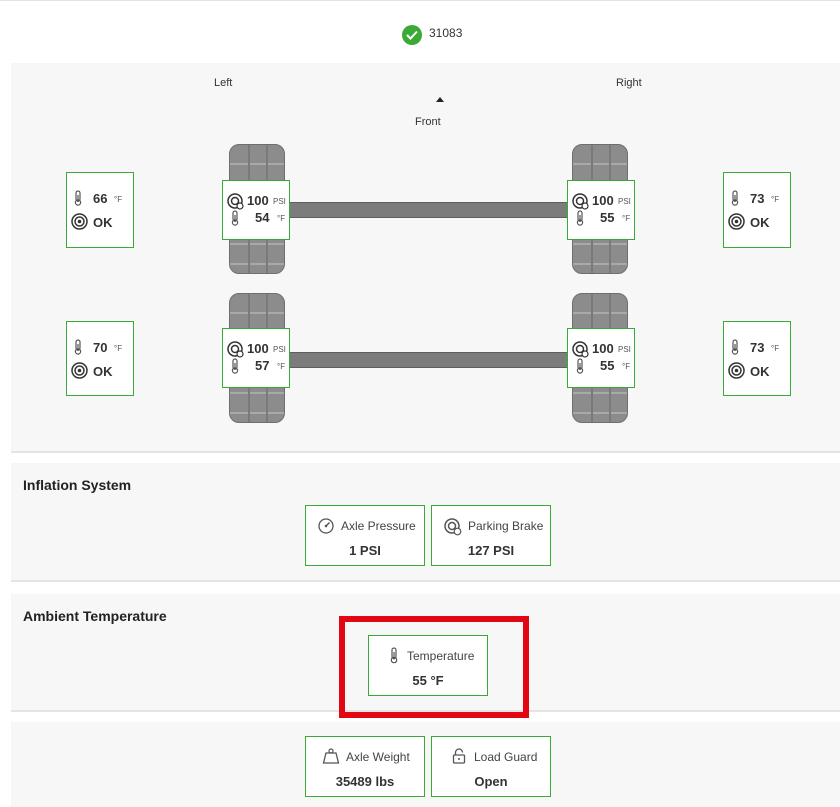 The width and height of the screenshot is (840, 807). Describe the element at coordinates (491, 766) in the screenshot. I see `load-guard-card: Load Guard Open` at that location.